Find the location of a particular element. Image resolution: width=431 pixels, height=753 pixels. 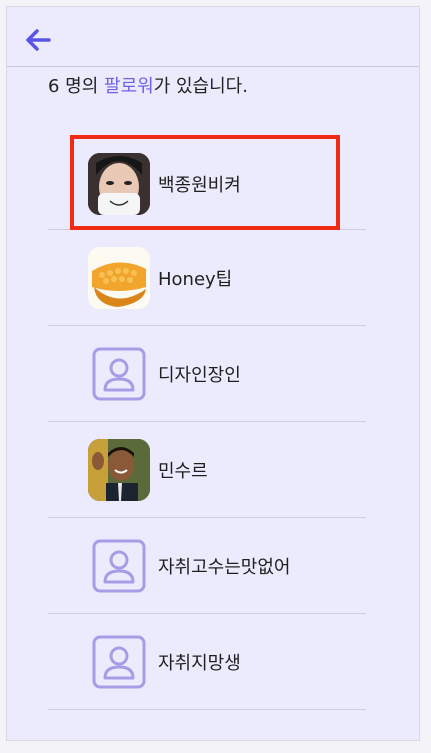

follower-item: 자취지망생 is located at coordinates (207, 662).